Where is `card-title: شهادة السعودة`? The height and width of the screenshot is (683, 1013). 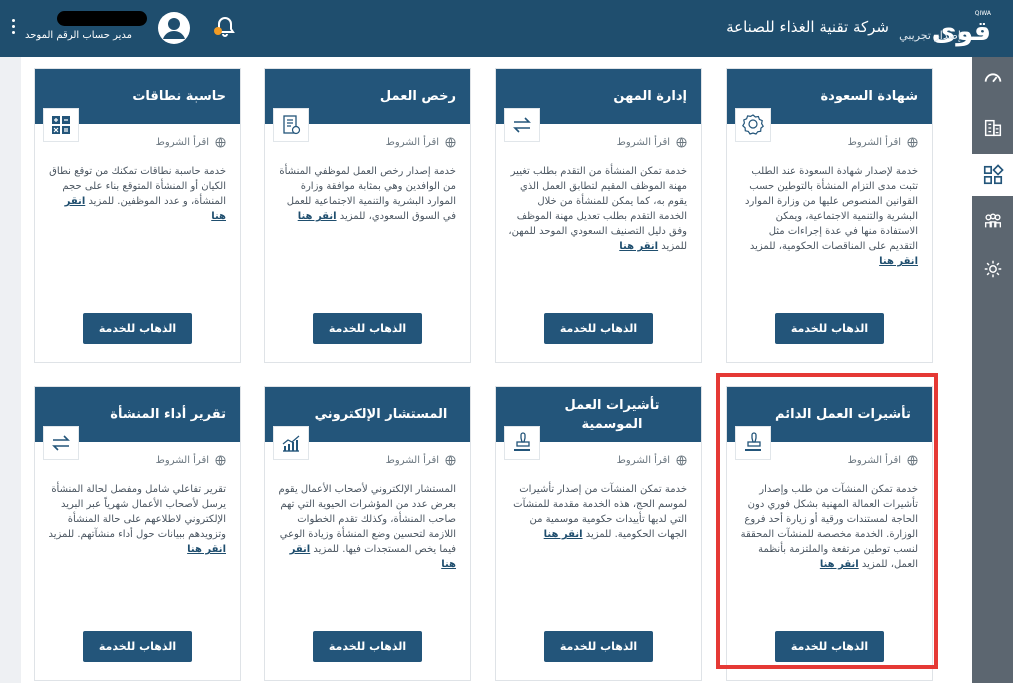
card-title: شهادة السعودة is located at coordinates (869, 96).